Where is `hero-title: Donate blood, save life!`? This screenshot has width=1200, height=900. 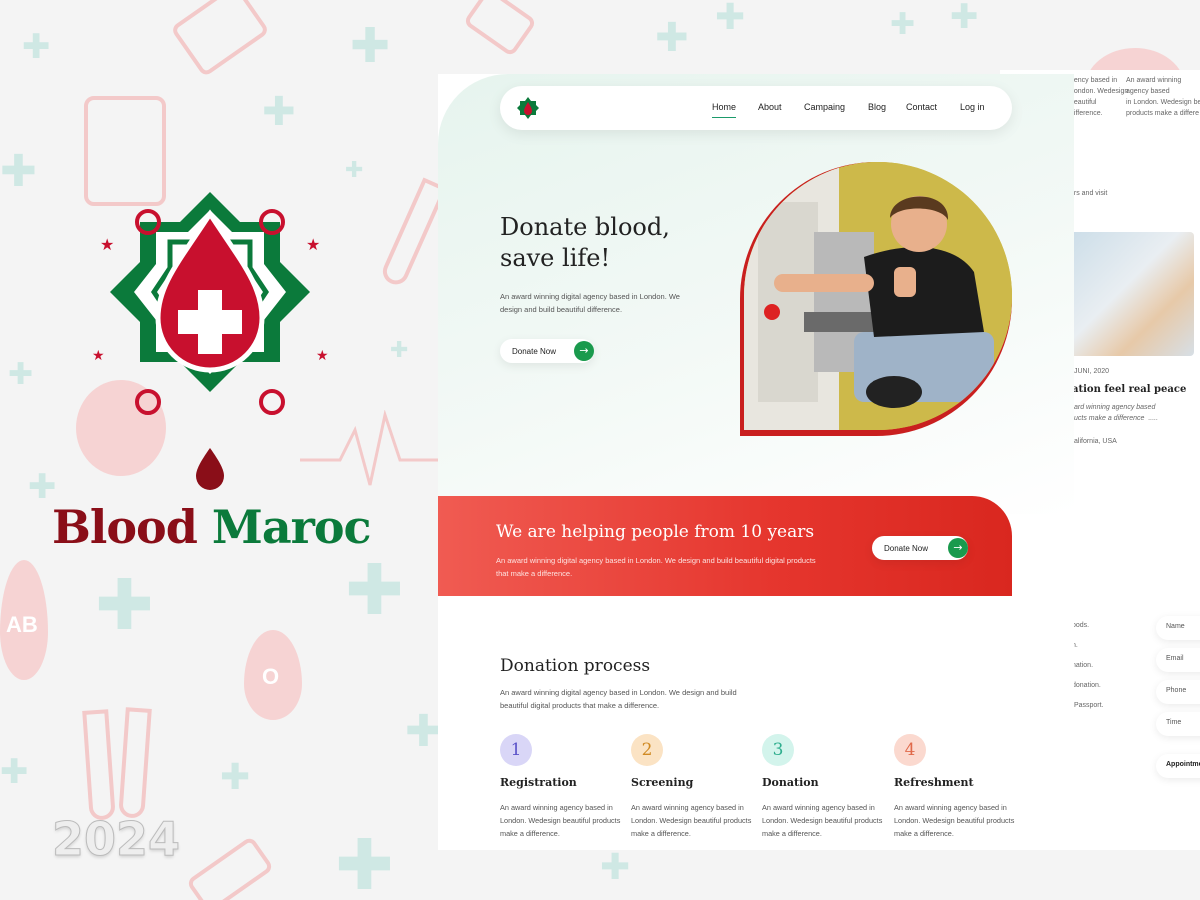
hero-title: Donate blood, save life! is located at coordinates (610, 243).